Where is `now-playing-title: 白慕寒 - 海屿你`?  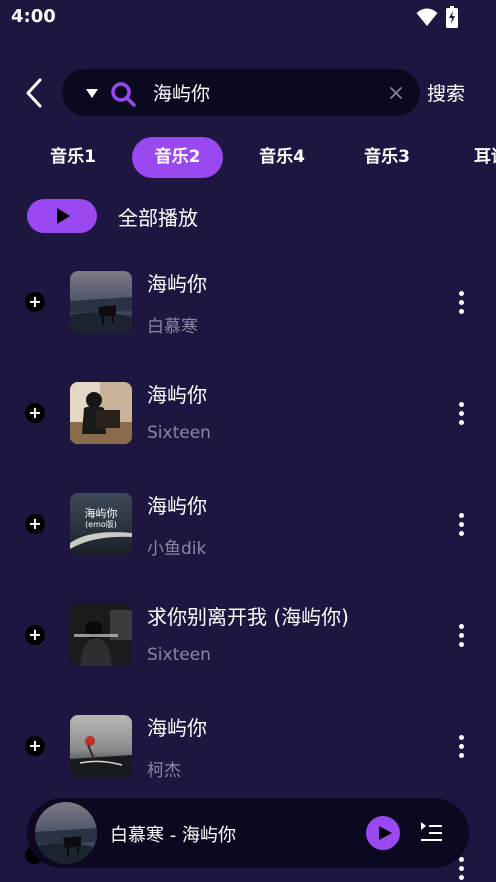 now-playing-title: 白慕寒 - 海屿你 is located at coordinates (173, 835).